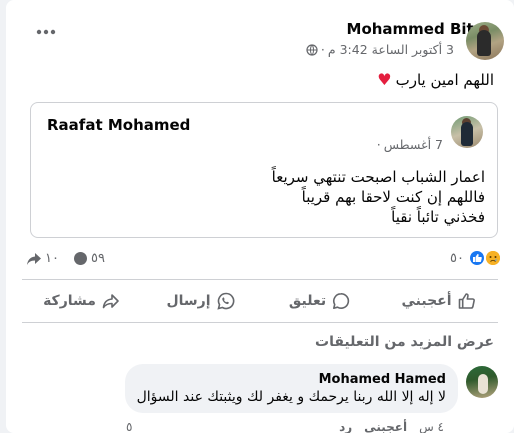 Image resolution: width=514 pixels, height=433 pixels. What do you see at coordinates (118, 125) in the screenshot?
I see `shared-post-author: Raafat Mohamed` at bounding box center [118, 125].